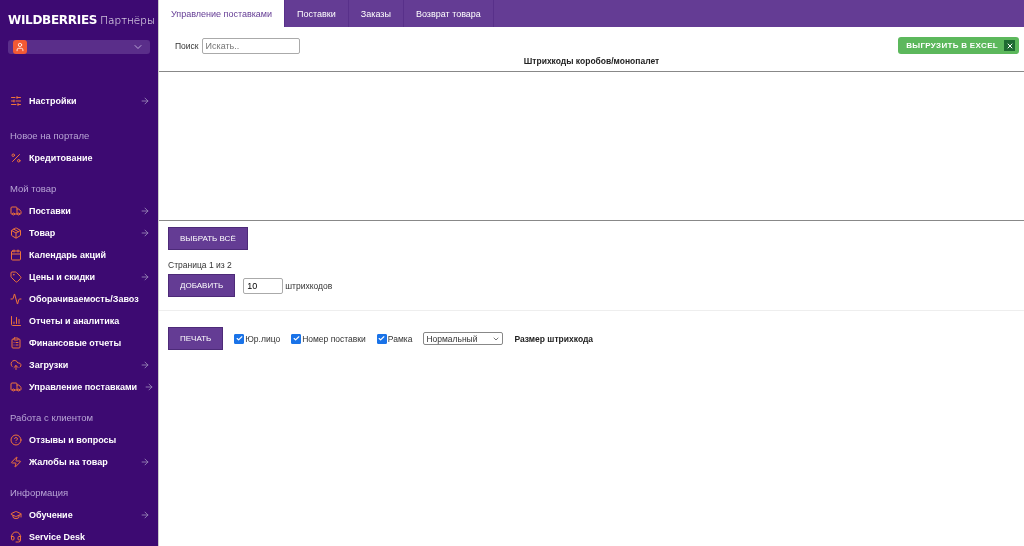  Describe the element at coordinates (16, 277) in the screenshot. I see `tag-icon` at that location.